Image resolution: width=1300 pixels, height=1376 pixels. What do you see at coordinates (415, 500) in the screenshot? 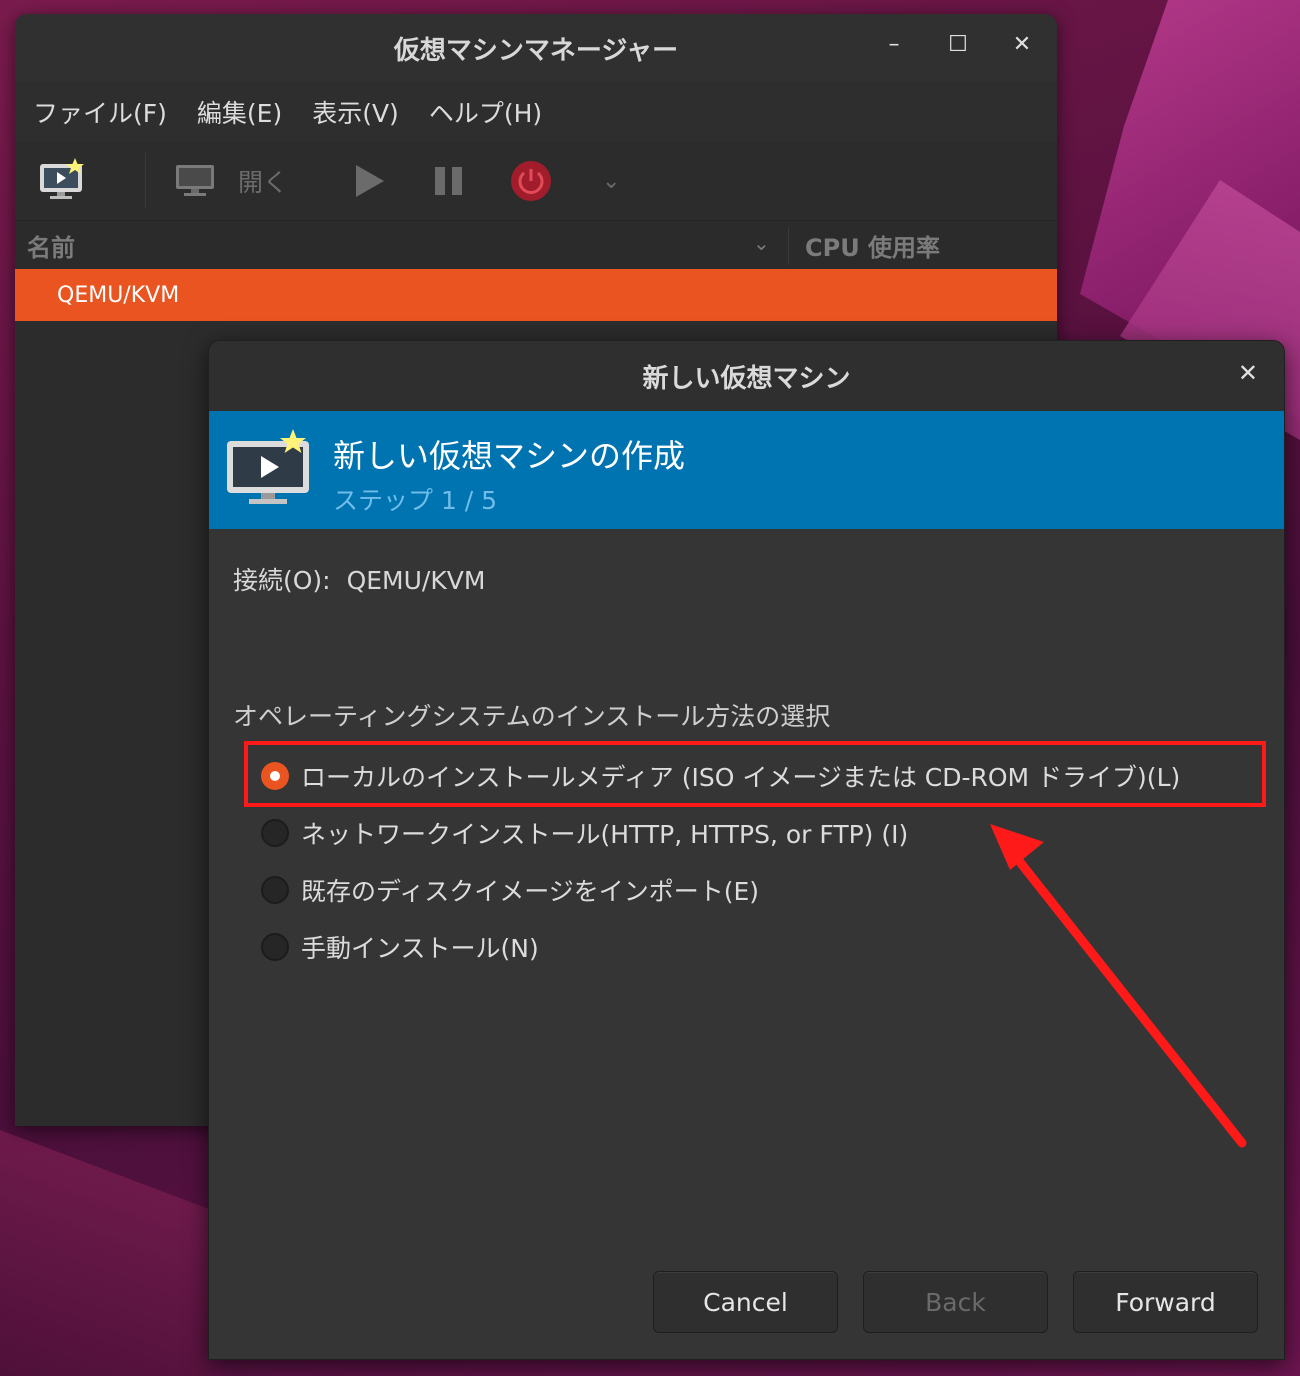
I see `banner-step: ステップ 1 / 5` at bounding box center [415, 500].